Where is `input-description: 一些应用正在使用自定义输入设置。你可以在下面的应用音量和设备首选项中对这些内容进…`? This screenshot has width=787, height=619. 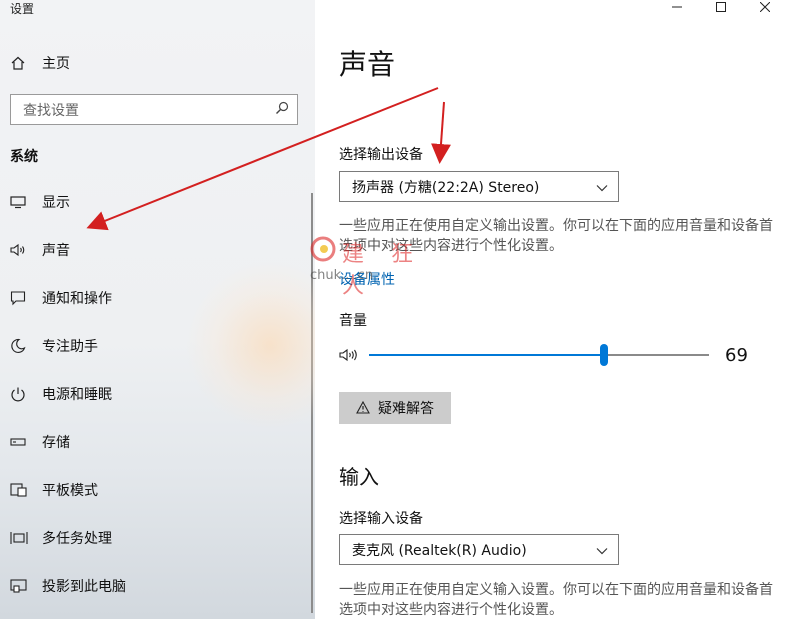
input-description: 一些应用正在使用自定义输入设置。你可以在下面的应用音量和设备首选项中对这些内容进… is located at coordinates (556, 600).